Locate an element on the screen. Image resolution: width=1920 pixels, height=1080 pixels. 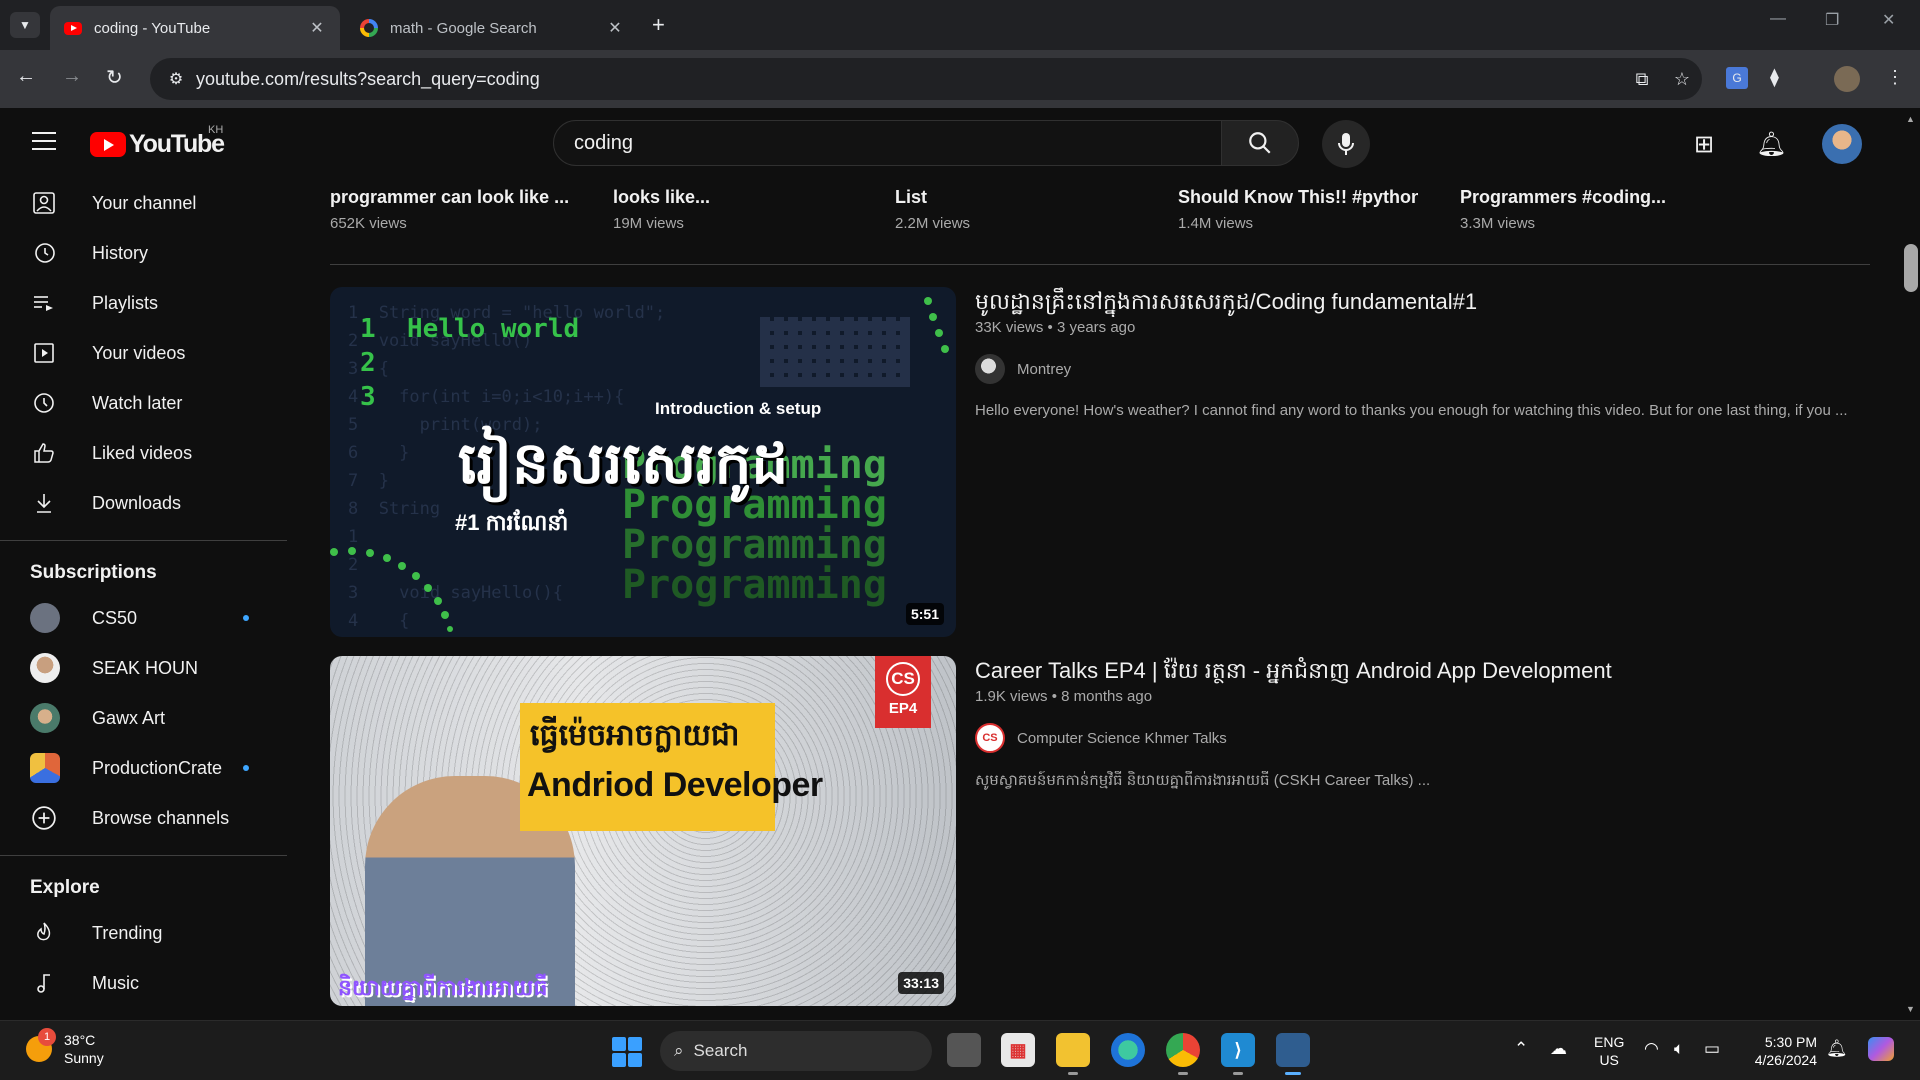
channel-name: Montrey is located at coordinates (1044, 369).